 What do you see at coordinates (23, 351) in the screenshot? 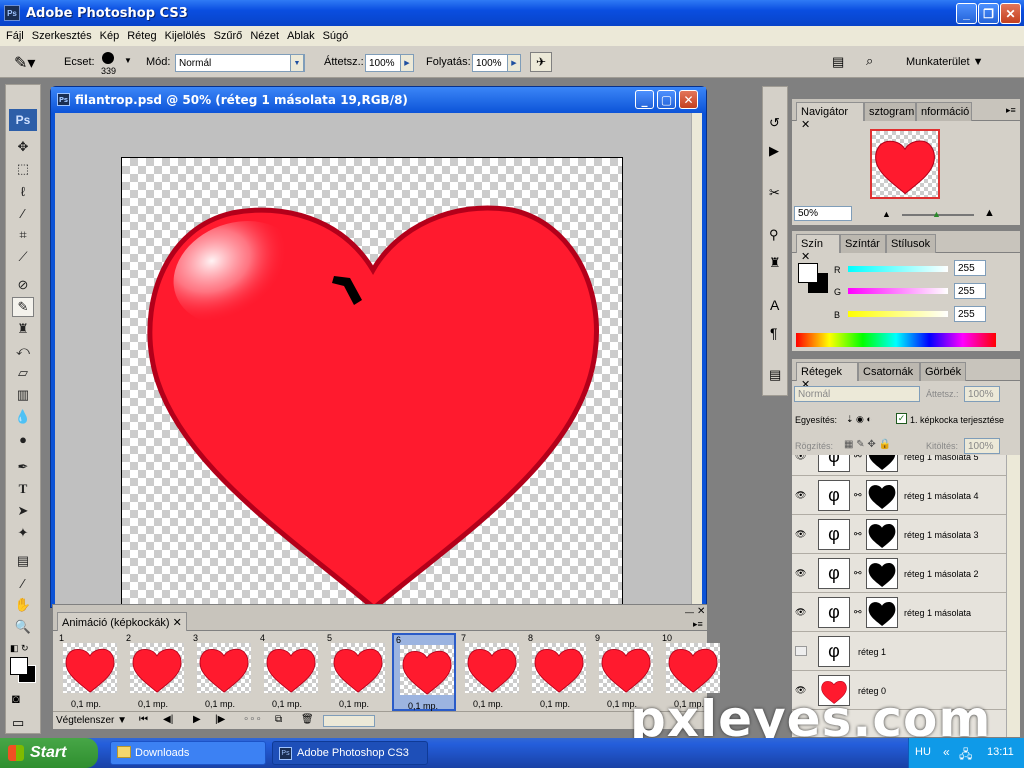
I see `history-brush-tool-icon: ⤺` at bounding box center [23, 351].